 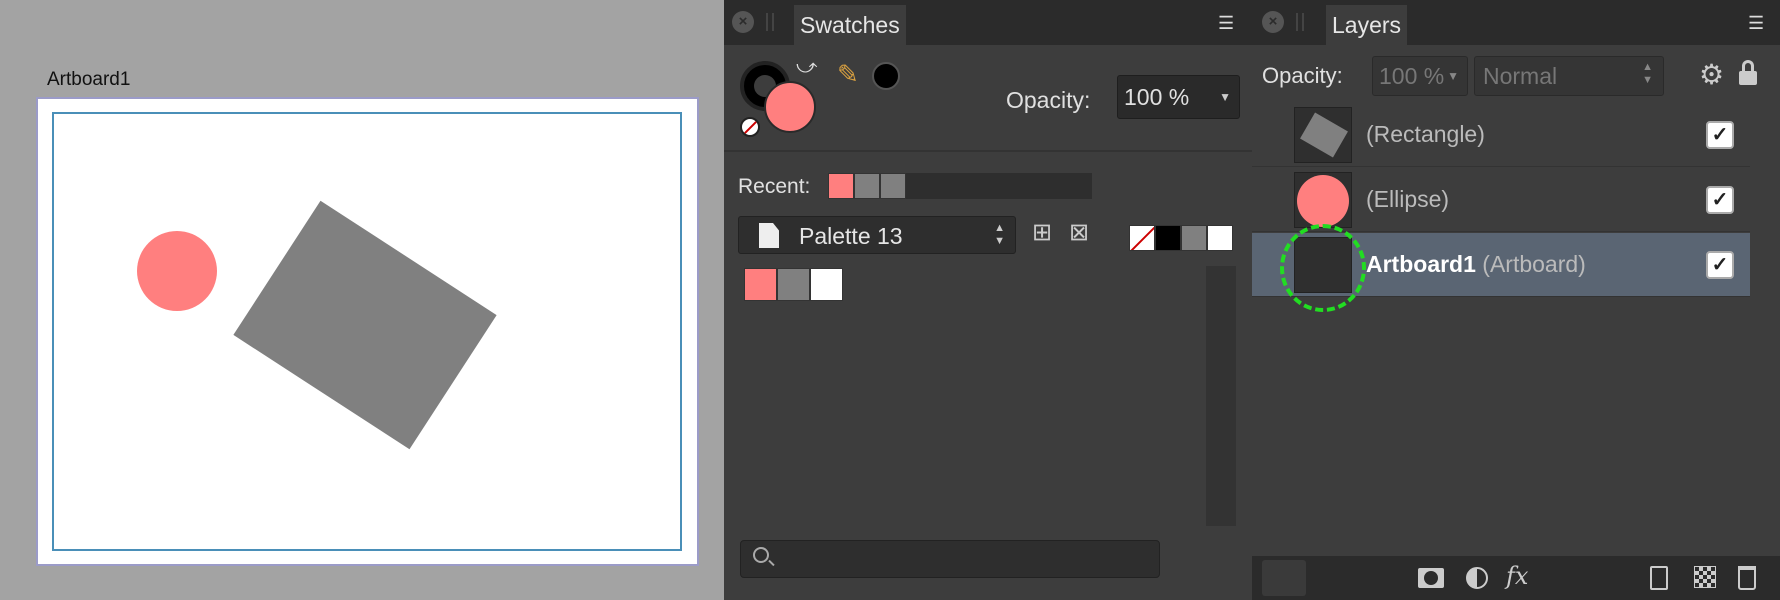 What do you see at coordinates (851, 236) in the screenshot?
I see `palette-name: Palette 13` at bounding box center [851, 236].